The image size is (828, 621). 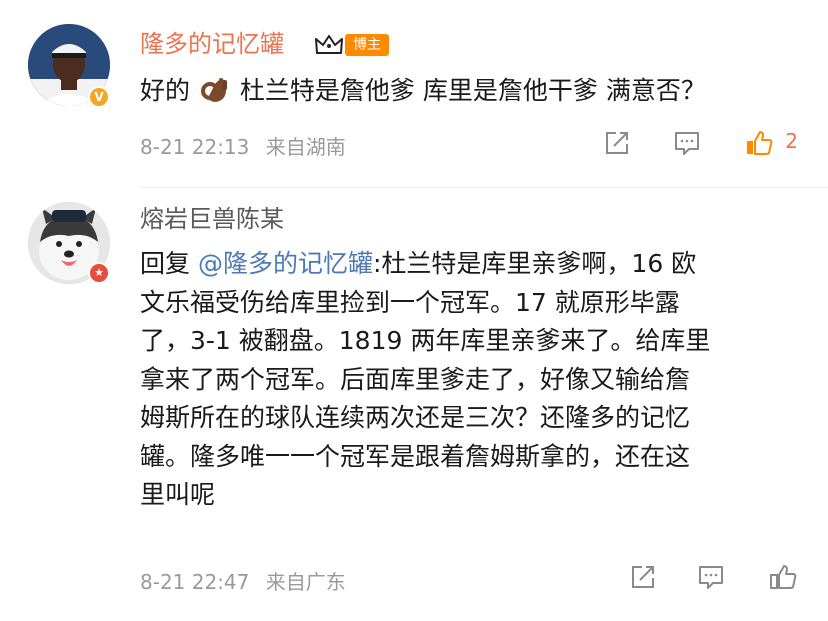 What do you see at coordinates (305, 582) in the screenshot?
I see `comment-location: 来自广东` at bounding box center [305, 582].